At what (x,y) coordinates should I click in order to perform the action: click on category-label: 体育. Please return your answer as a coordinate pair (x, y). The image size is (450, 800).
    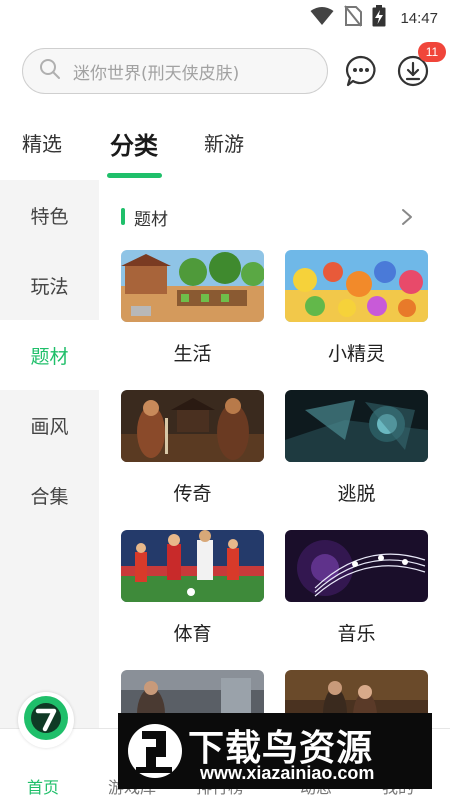
    Looking at the image, I should click on (192, 634).